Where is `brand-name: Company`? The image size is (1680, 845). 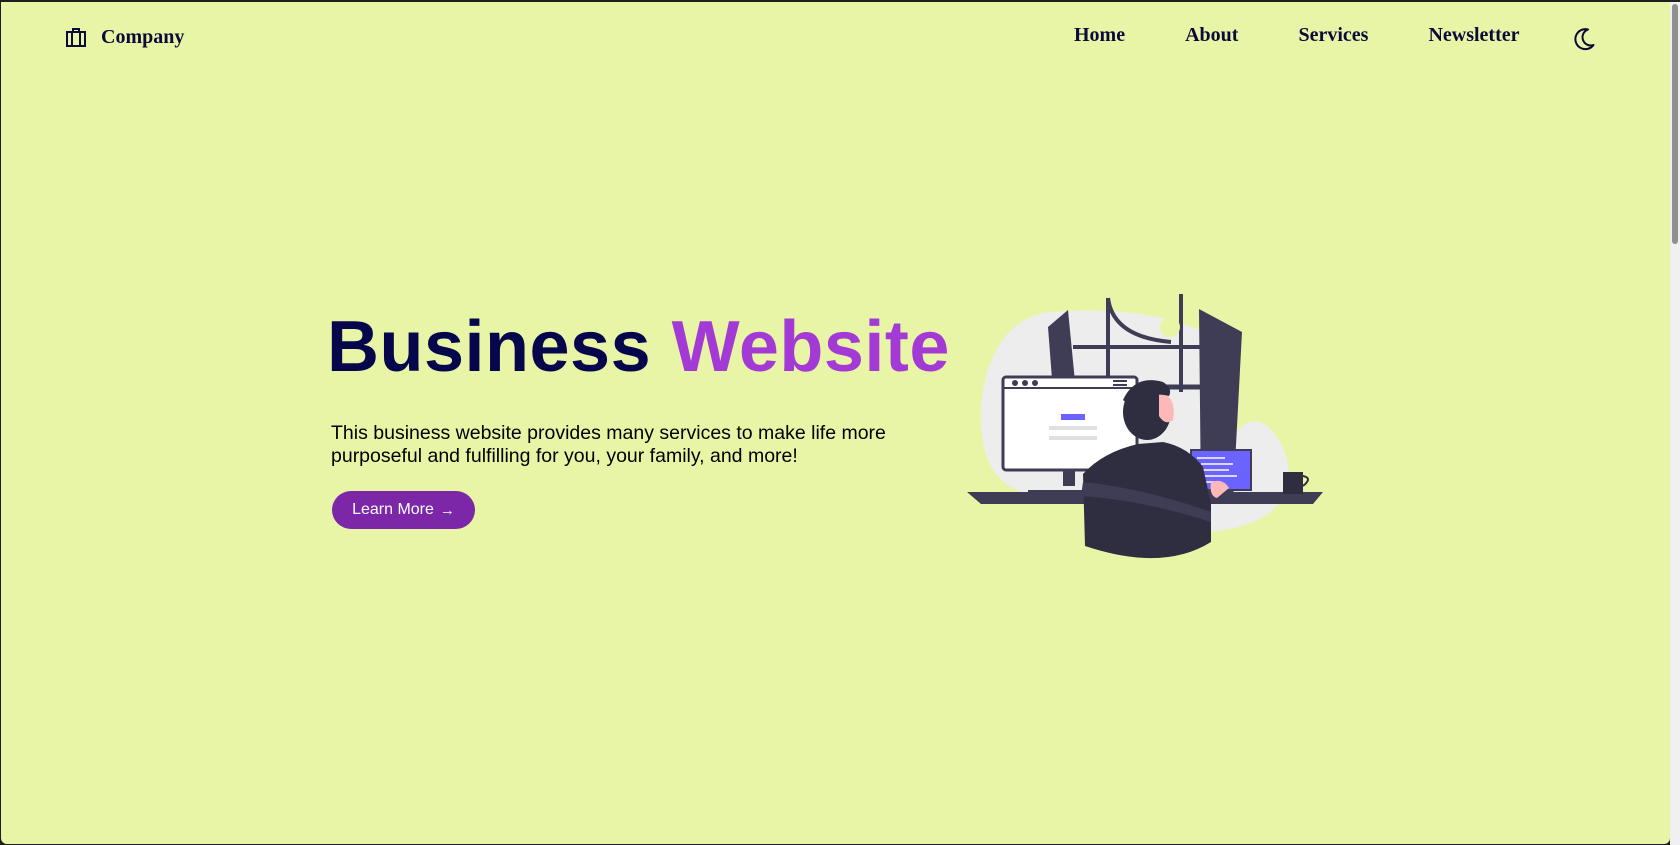 brand-name: Company is located at coordinates (143, 37).